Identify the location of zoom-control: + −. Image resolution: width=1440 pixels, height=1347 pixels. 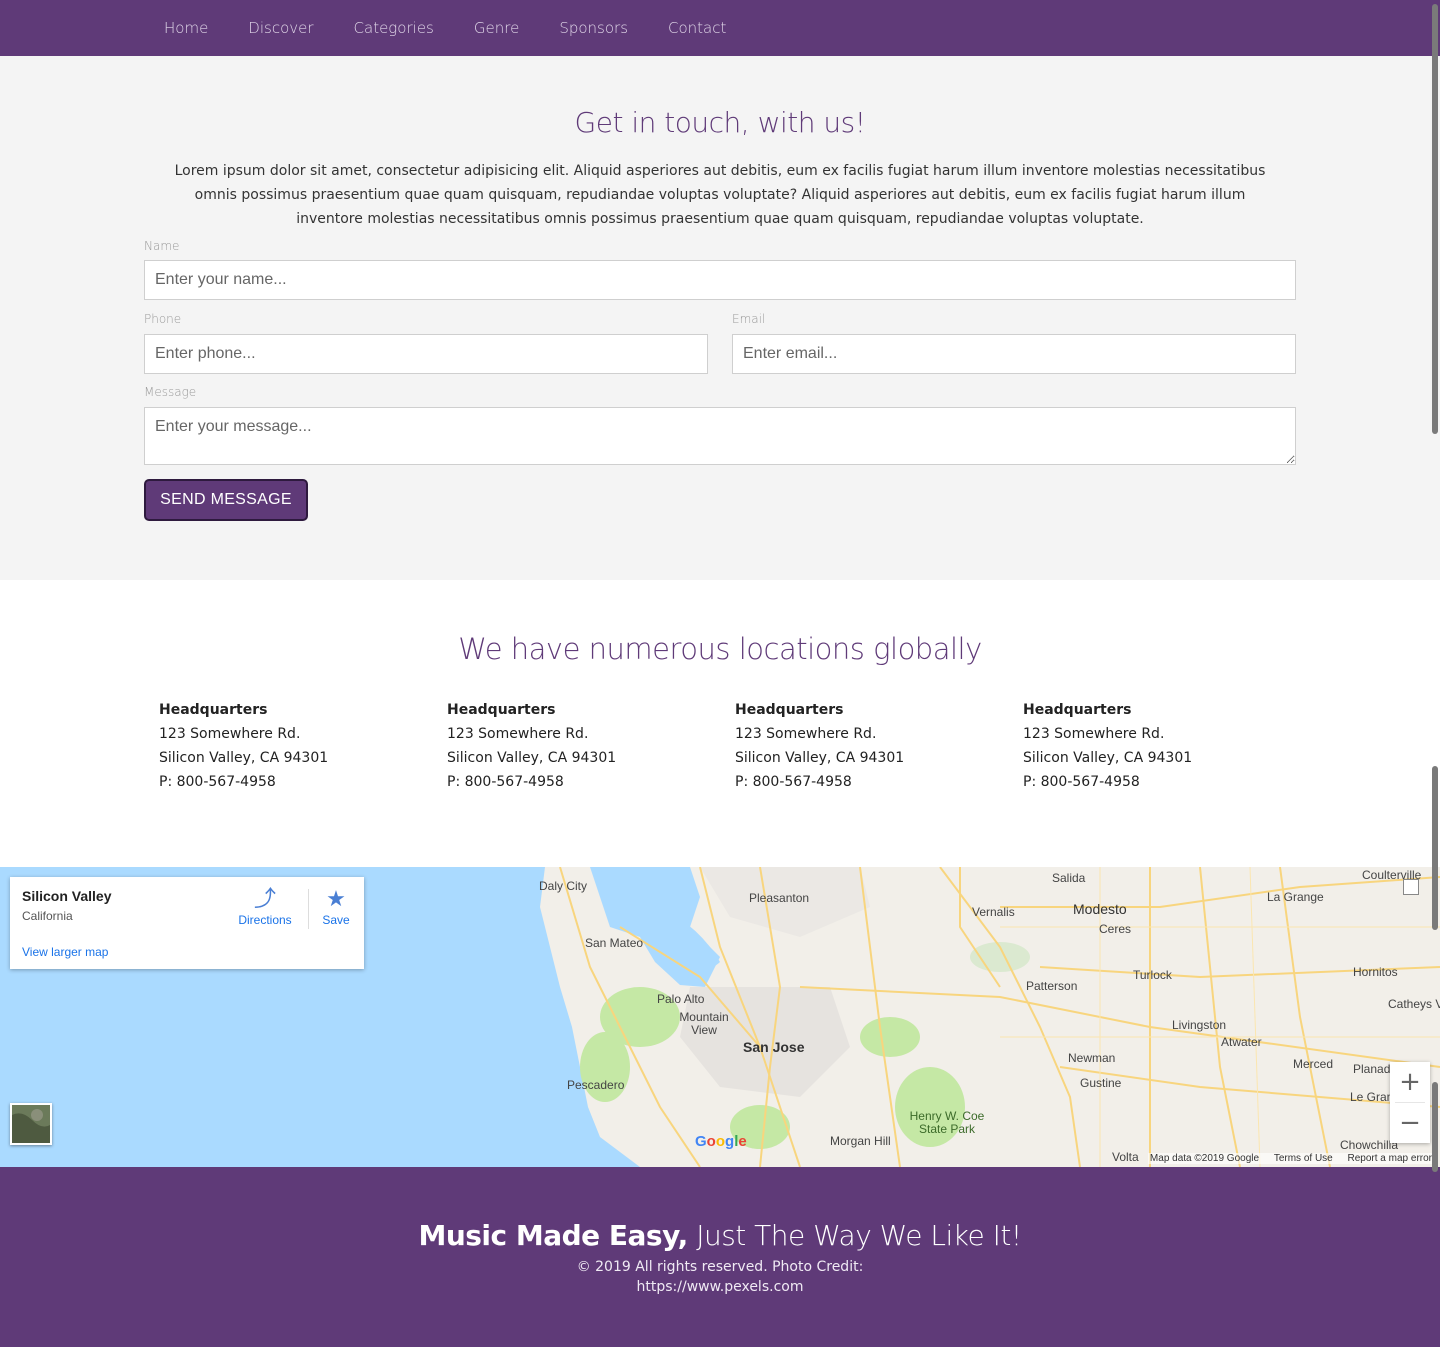
(1410, 1102).